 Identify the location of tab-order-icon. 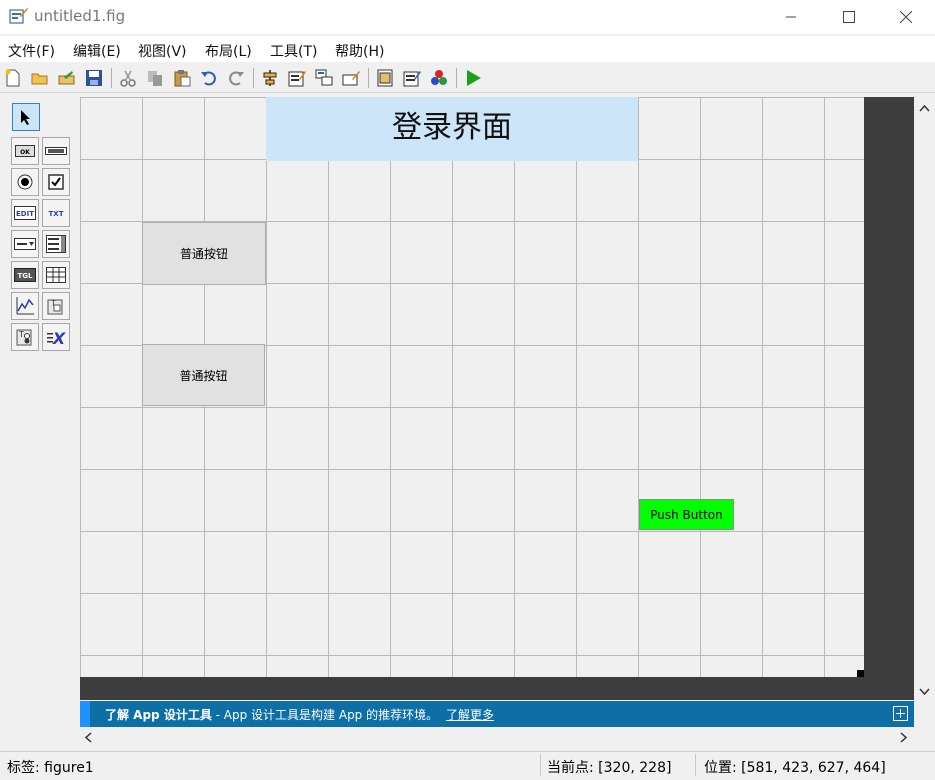
(324, 78).